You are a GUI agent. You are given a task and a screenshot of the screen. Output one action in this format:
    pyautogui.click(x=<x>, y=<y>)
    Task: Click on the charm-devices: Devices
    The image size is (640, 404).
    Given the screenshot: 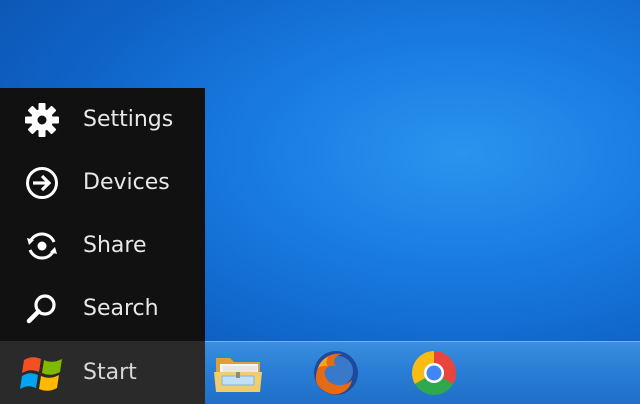 What is the action you would take?
    pyautogui.click(x=102, y=182)
    